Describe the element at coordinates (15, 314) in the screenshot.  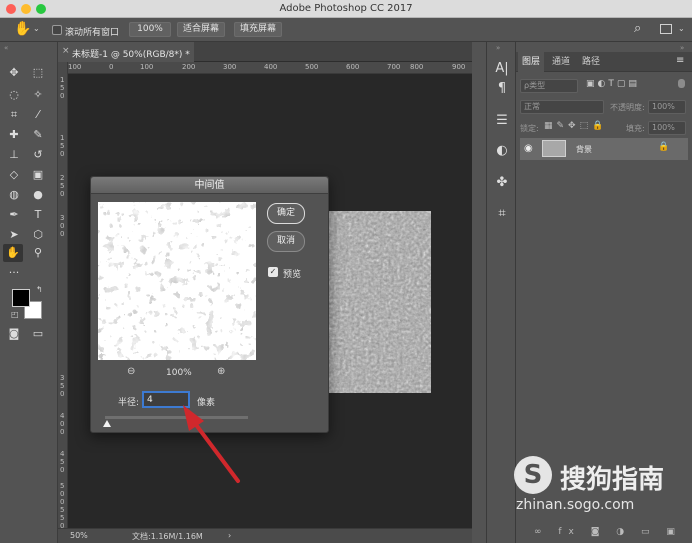
I see `default-colors-icon: ◰` at that location.